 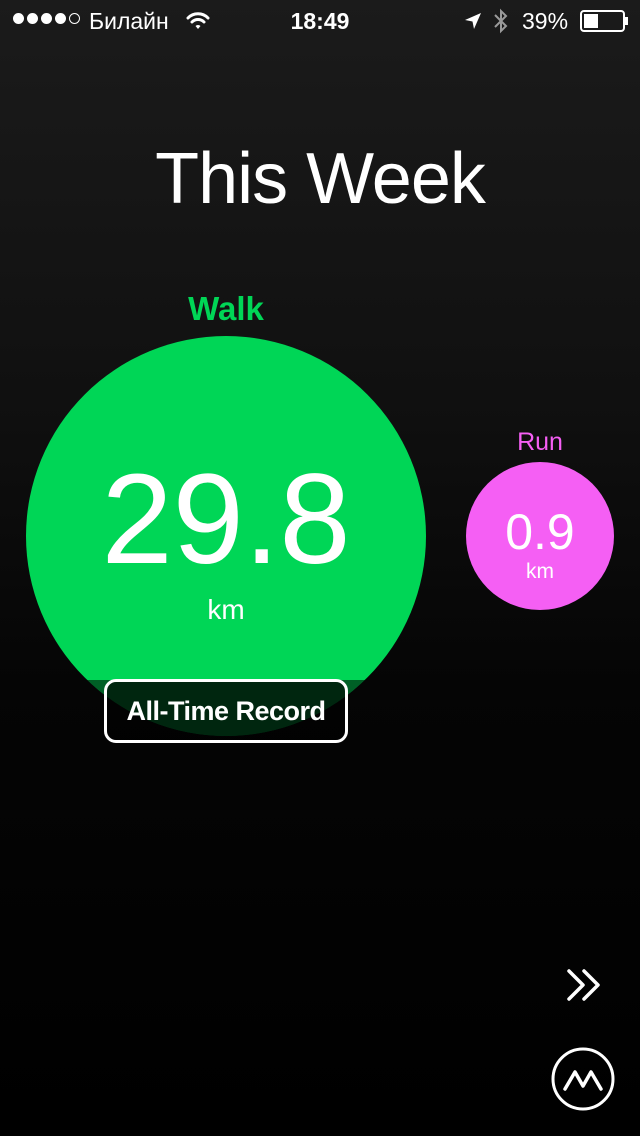 What do you see at coordinates (540, 571) in the screenshot?
I see `run-distance-unit: km` at bounding box center [540, 571].